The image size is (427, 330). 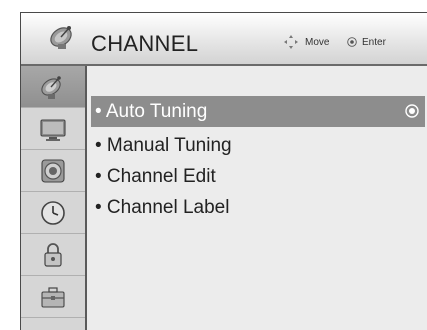 I want to click on move-arrows-icon, so click(x=291, y=42).